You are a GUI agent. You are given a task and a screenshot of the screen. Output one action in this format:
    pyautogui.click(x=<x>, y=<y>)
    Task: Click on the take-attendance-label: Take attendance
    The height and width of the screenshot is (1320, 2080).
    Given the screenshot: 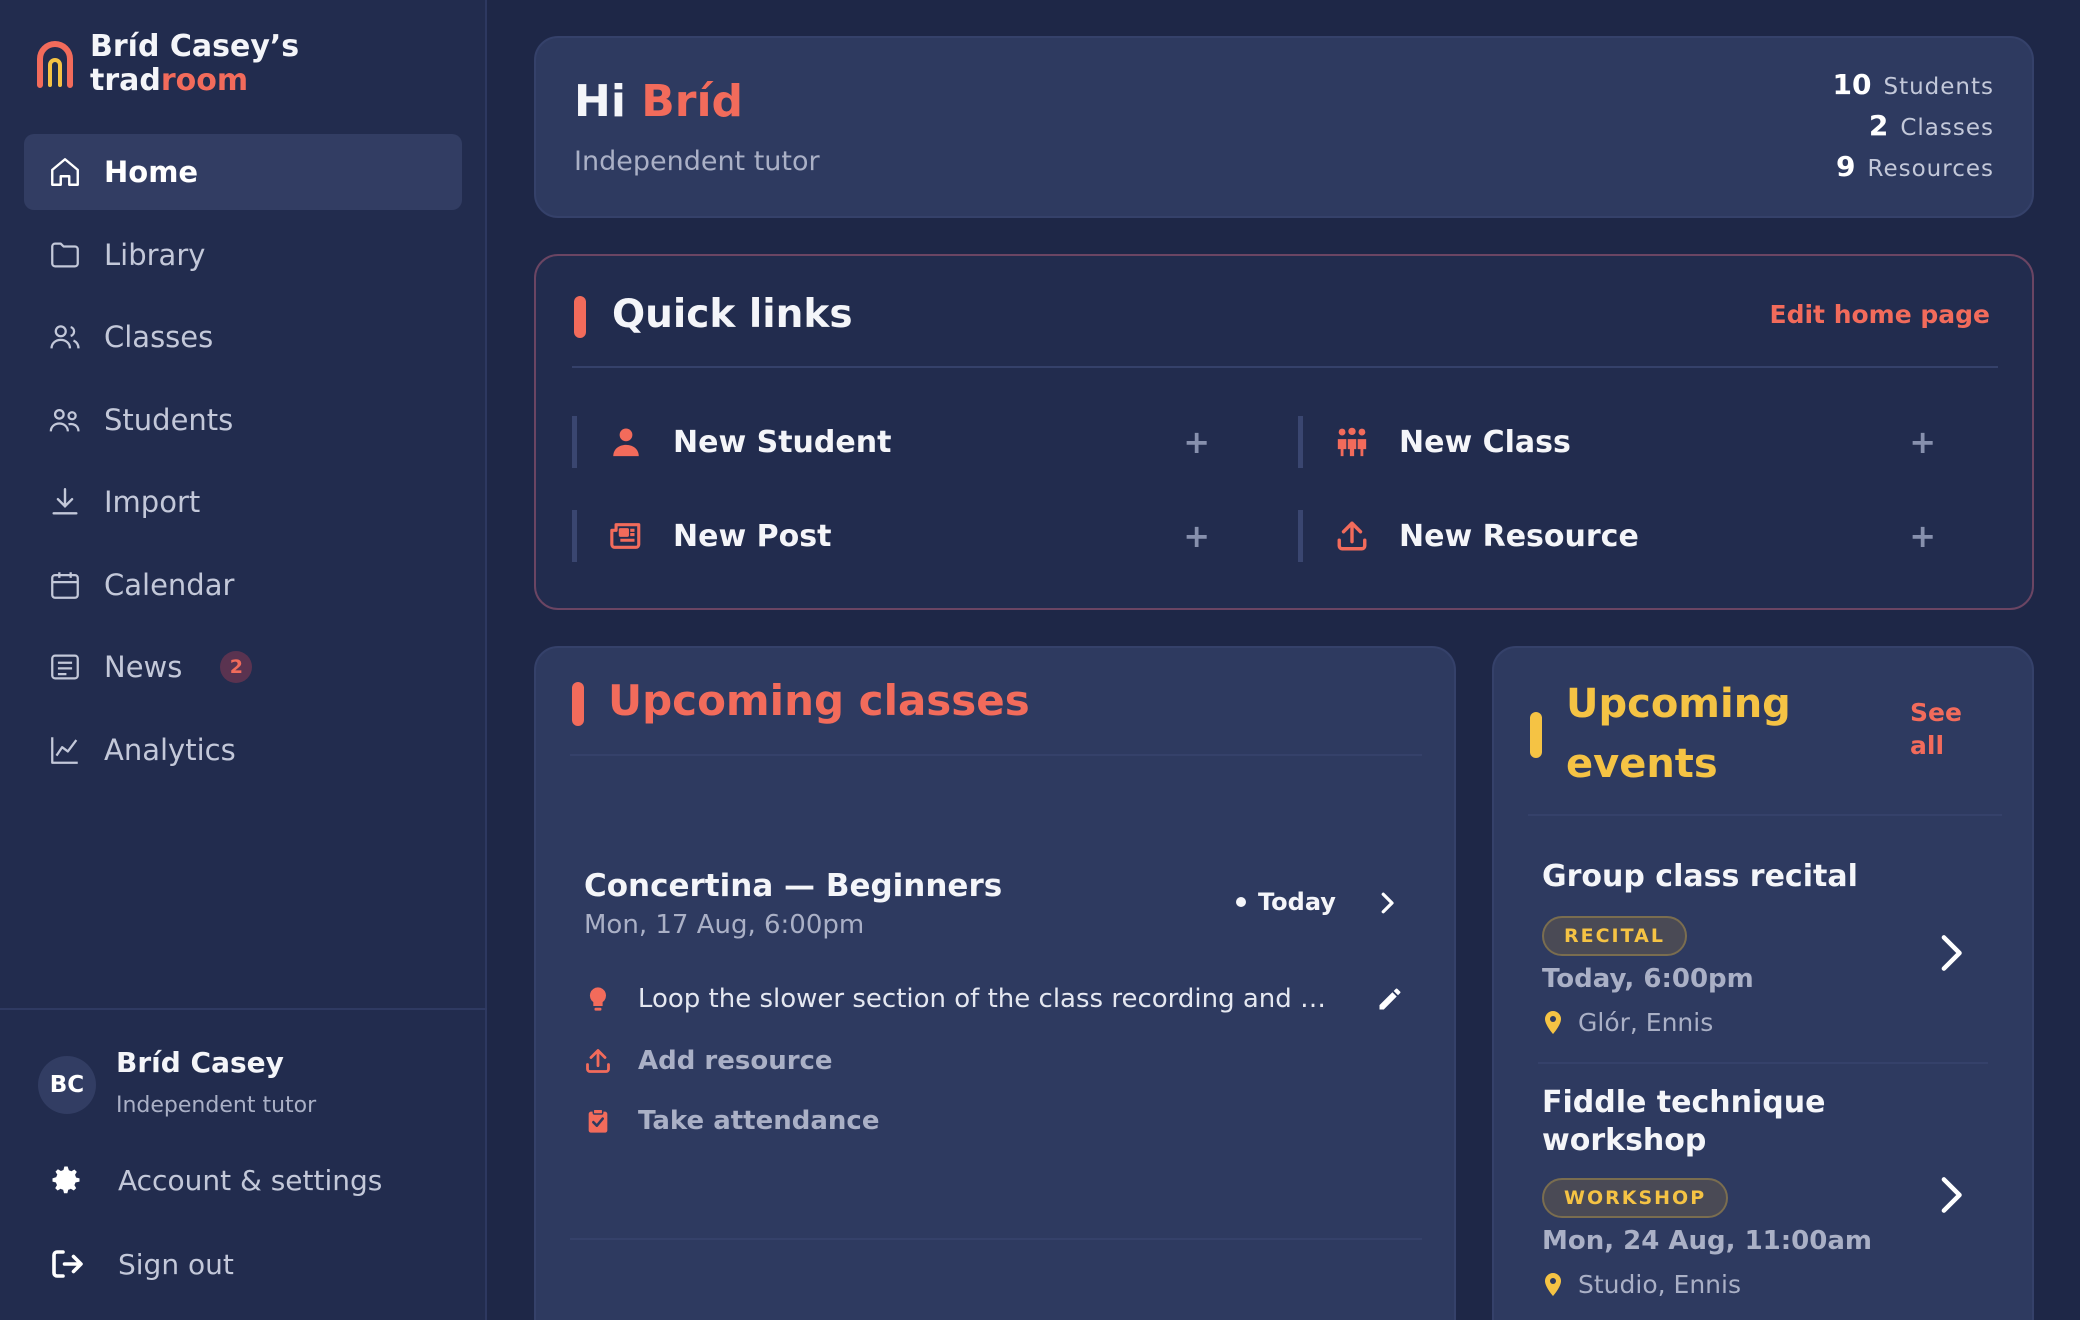 What is the action you would take?
    pyautogui.click(x=759, y=1121)
    